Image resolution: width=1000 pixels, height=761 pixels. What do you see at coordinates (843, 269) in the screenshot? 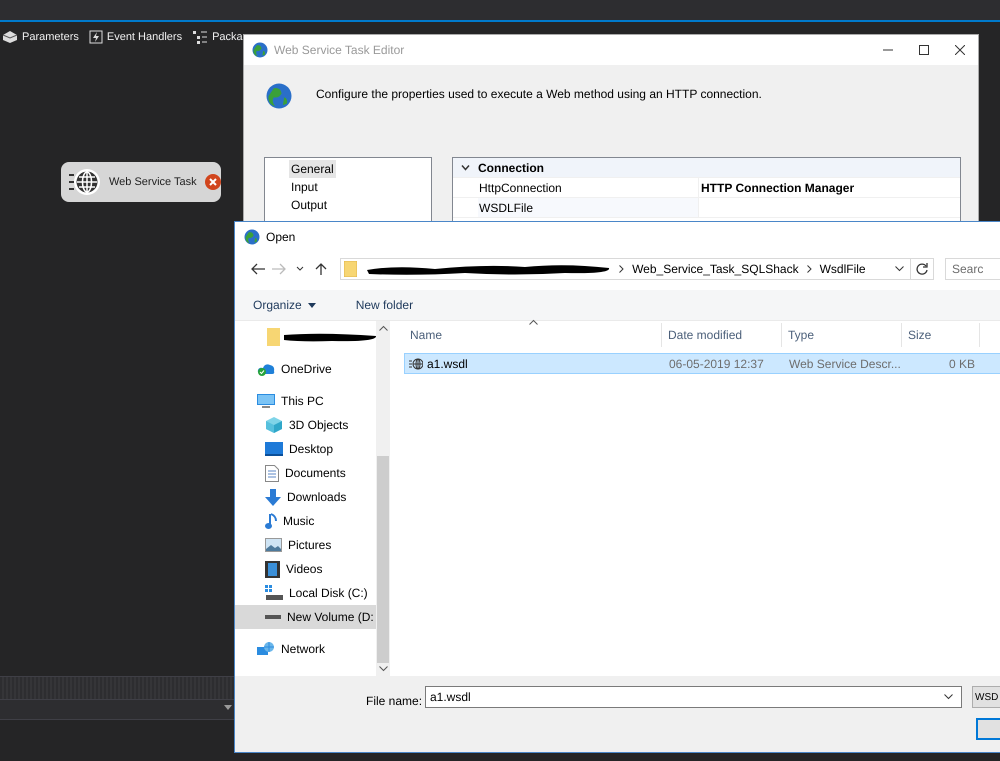
I see `breadcrumb-item: WsdlFile` at bounding box center [843, 269].